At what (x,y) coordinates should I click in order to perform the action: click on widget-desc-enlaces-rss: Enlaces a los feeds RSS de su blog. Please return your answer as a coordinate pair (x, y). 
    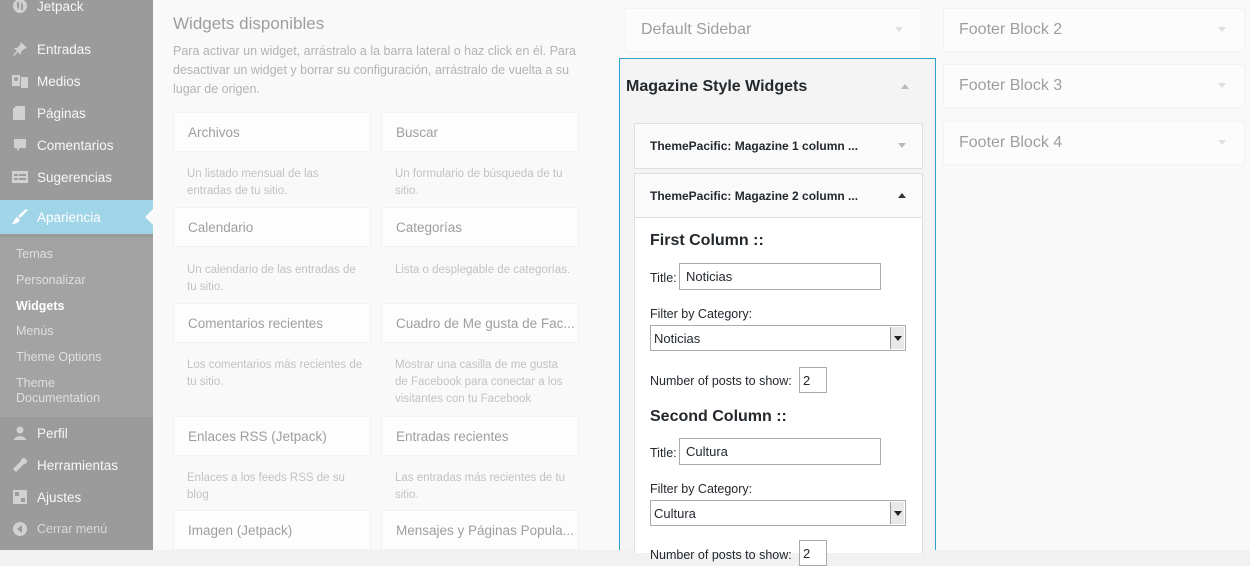
    Looking at the image, I should click on (266, 486).